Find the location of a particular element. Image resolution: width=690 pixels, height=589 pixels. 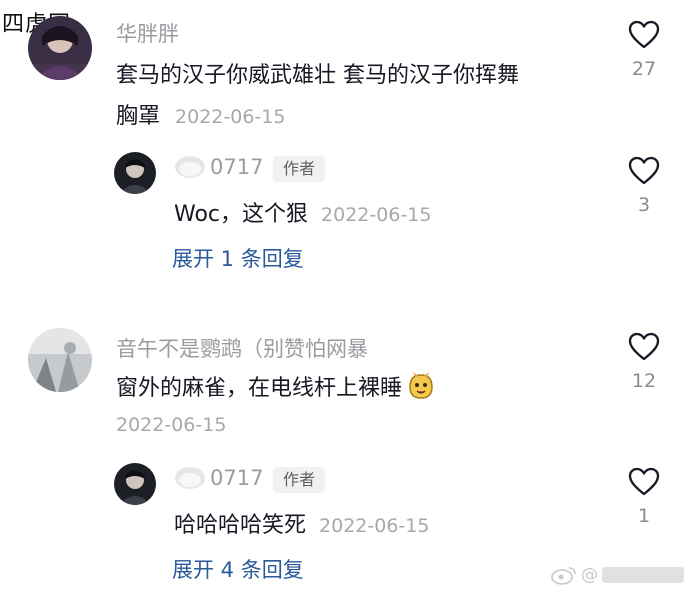

comment-username: 音午不是鹦鹉（别赞怕网暴 is located at coordinates (242, 348).